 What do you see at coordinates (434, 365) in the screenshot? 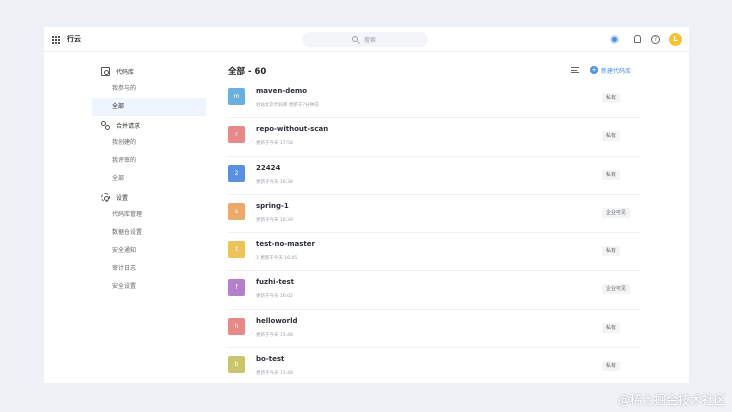
I see `repo-row: b bo-test 更新于今天 15:48 私有` at bounding box center [434, 365].